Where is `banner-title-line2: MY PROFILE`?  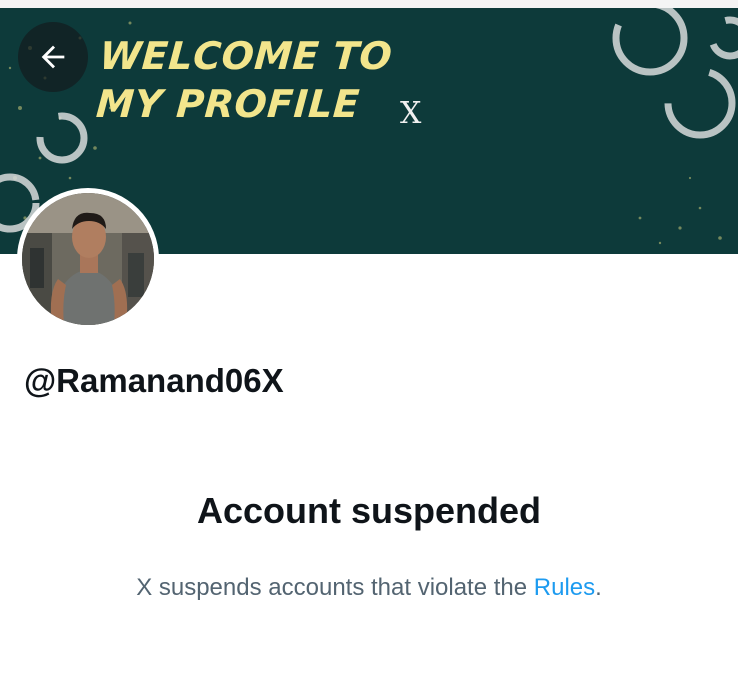
banner-title-line2: MY PROFILE is located at coordinates (228, 104).